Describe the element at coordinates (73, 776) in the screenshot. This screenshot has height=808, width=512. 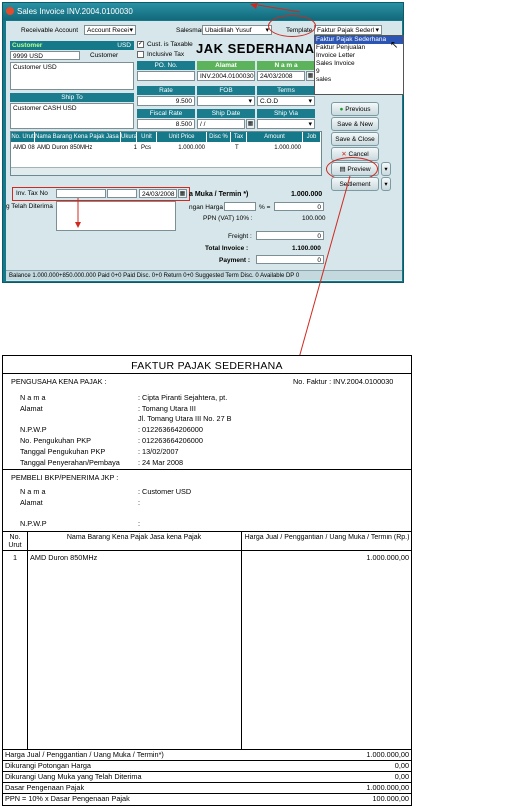
I see `summary-label: Dikurangi Uang Muka yang Telah Diterima` at that location.